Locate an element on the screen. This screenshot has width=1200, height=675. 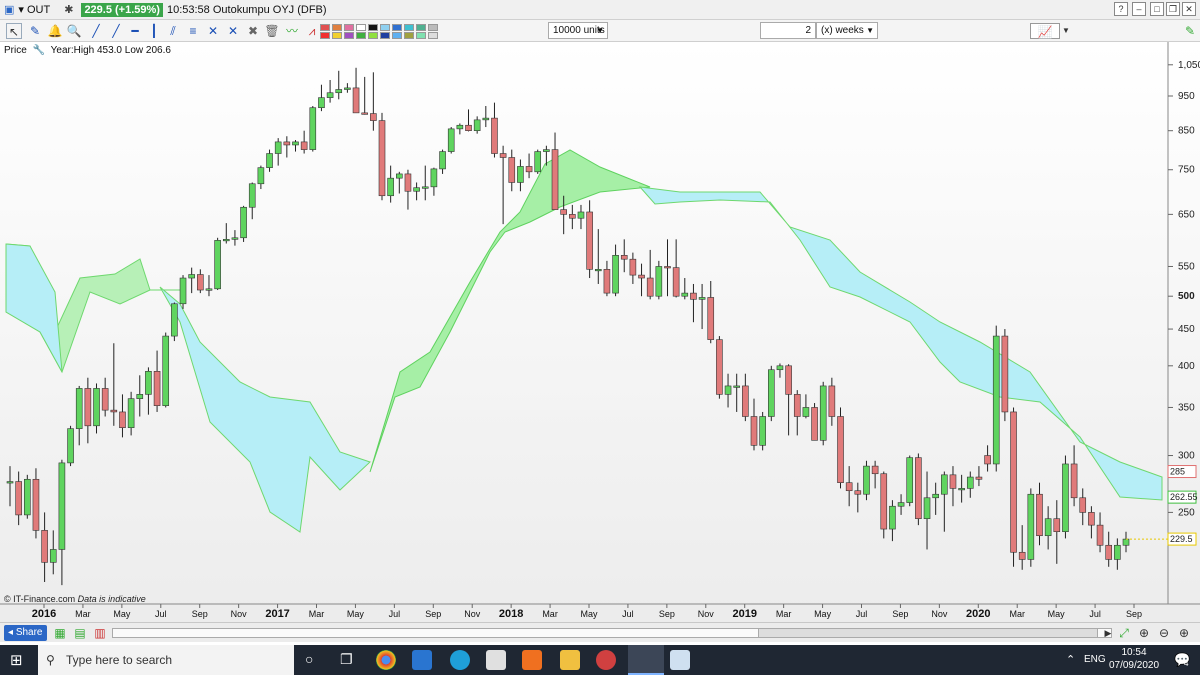
x-tick-label: 2020 is located at coordinates (978, 614).